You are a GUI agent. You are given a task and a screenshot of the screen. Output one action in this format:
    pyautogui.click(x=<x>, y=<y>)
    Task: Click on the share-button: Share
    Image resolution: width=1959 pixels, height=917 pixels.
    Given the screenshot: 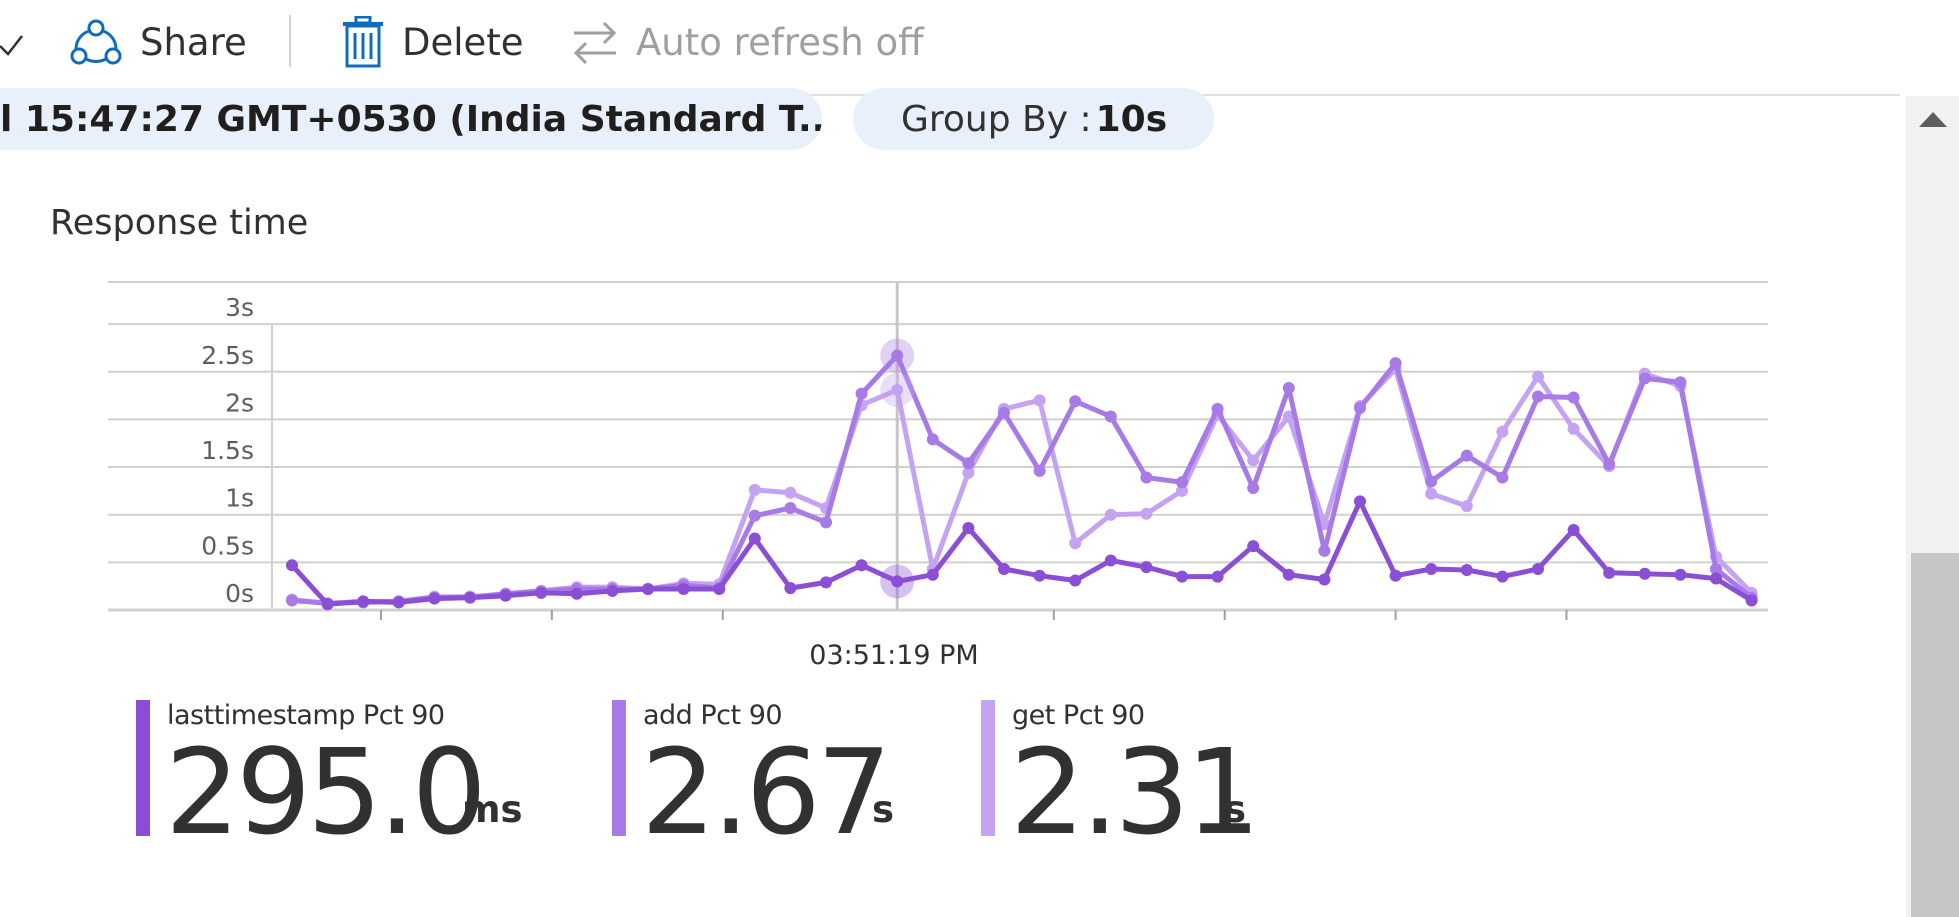 What is the action you would take?
    pyautogui.click(x=158, y=42)
    